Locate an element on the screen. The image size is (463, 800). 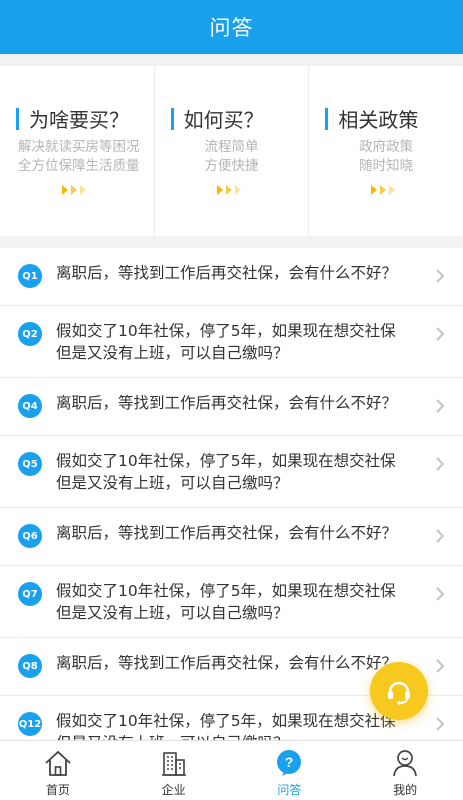
card-why-buy: 为啥要买？ 解决就读买房等困况 全方位保障生活质量 is located at coordinates (77, 151).